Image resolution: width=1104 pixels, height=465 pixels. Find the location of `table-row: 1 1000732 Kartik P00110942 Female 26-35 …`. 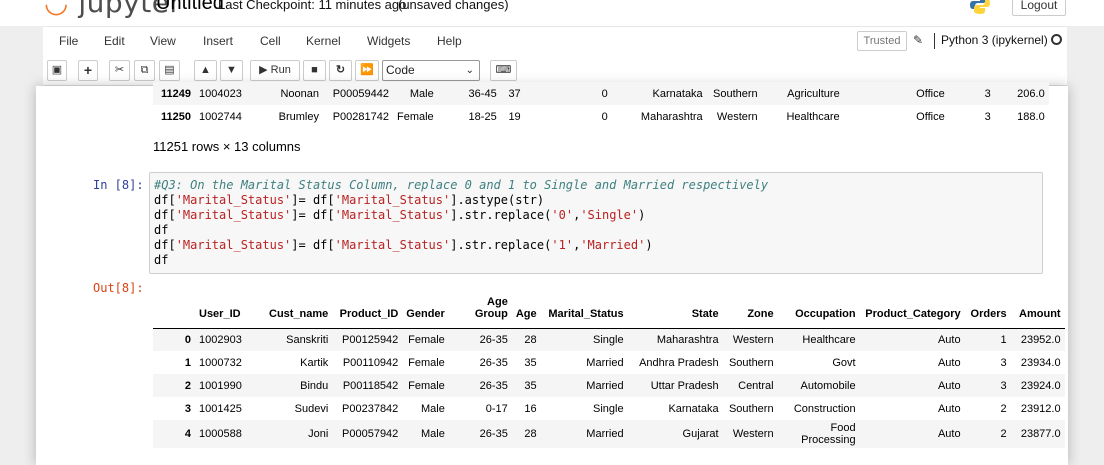

table-row: 1 1000732 Kartik P00110942 Female 26-35 … is located at coordinates (622, 362).